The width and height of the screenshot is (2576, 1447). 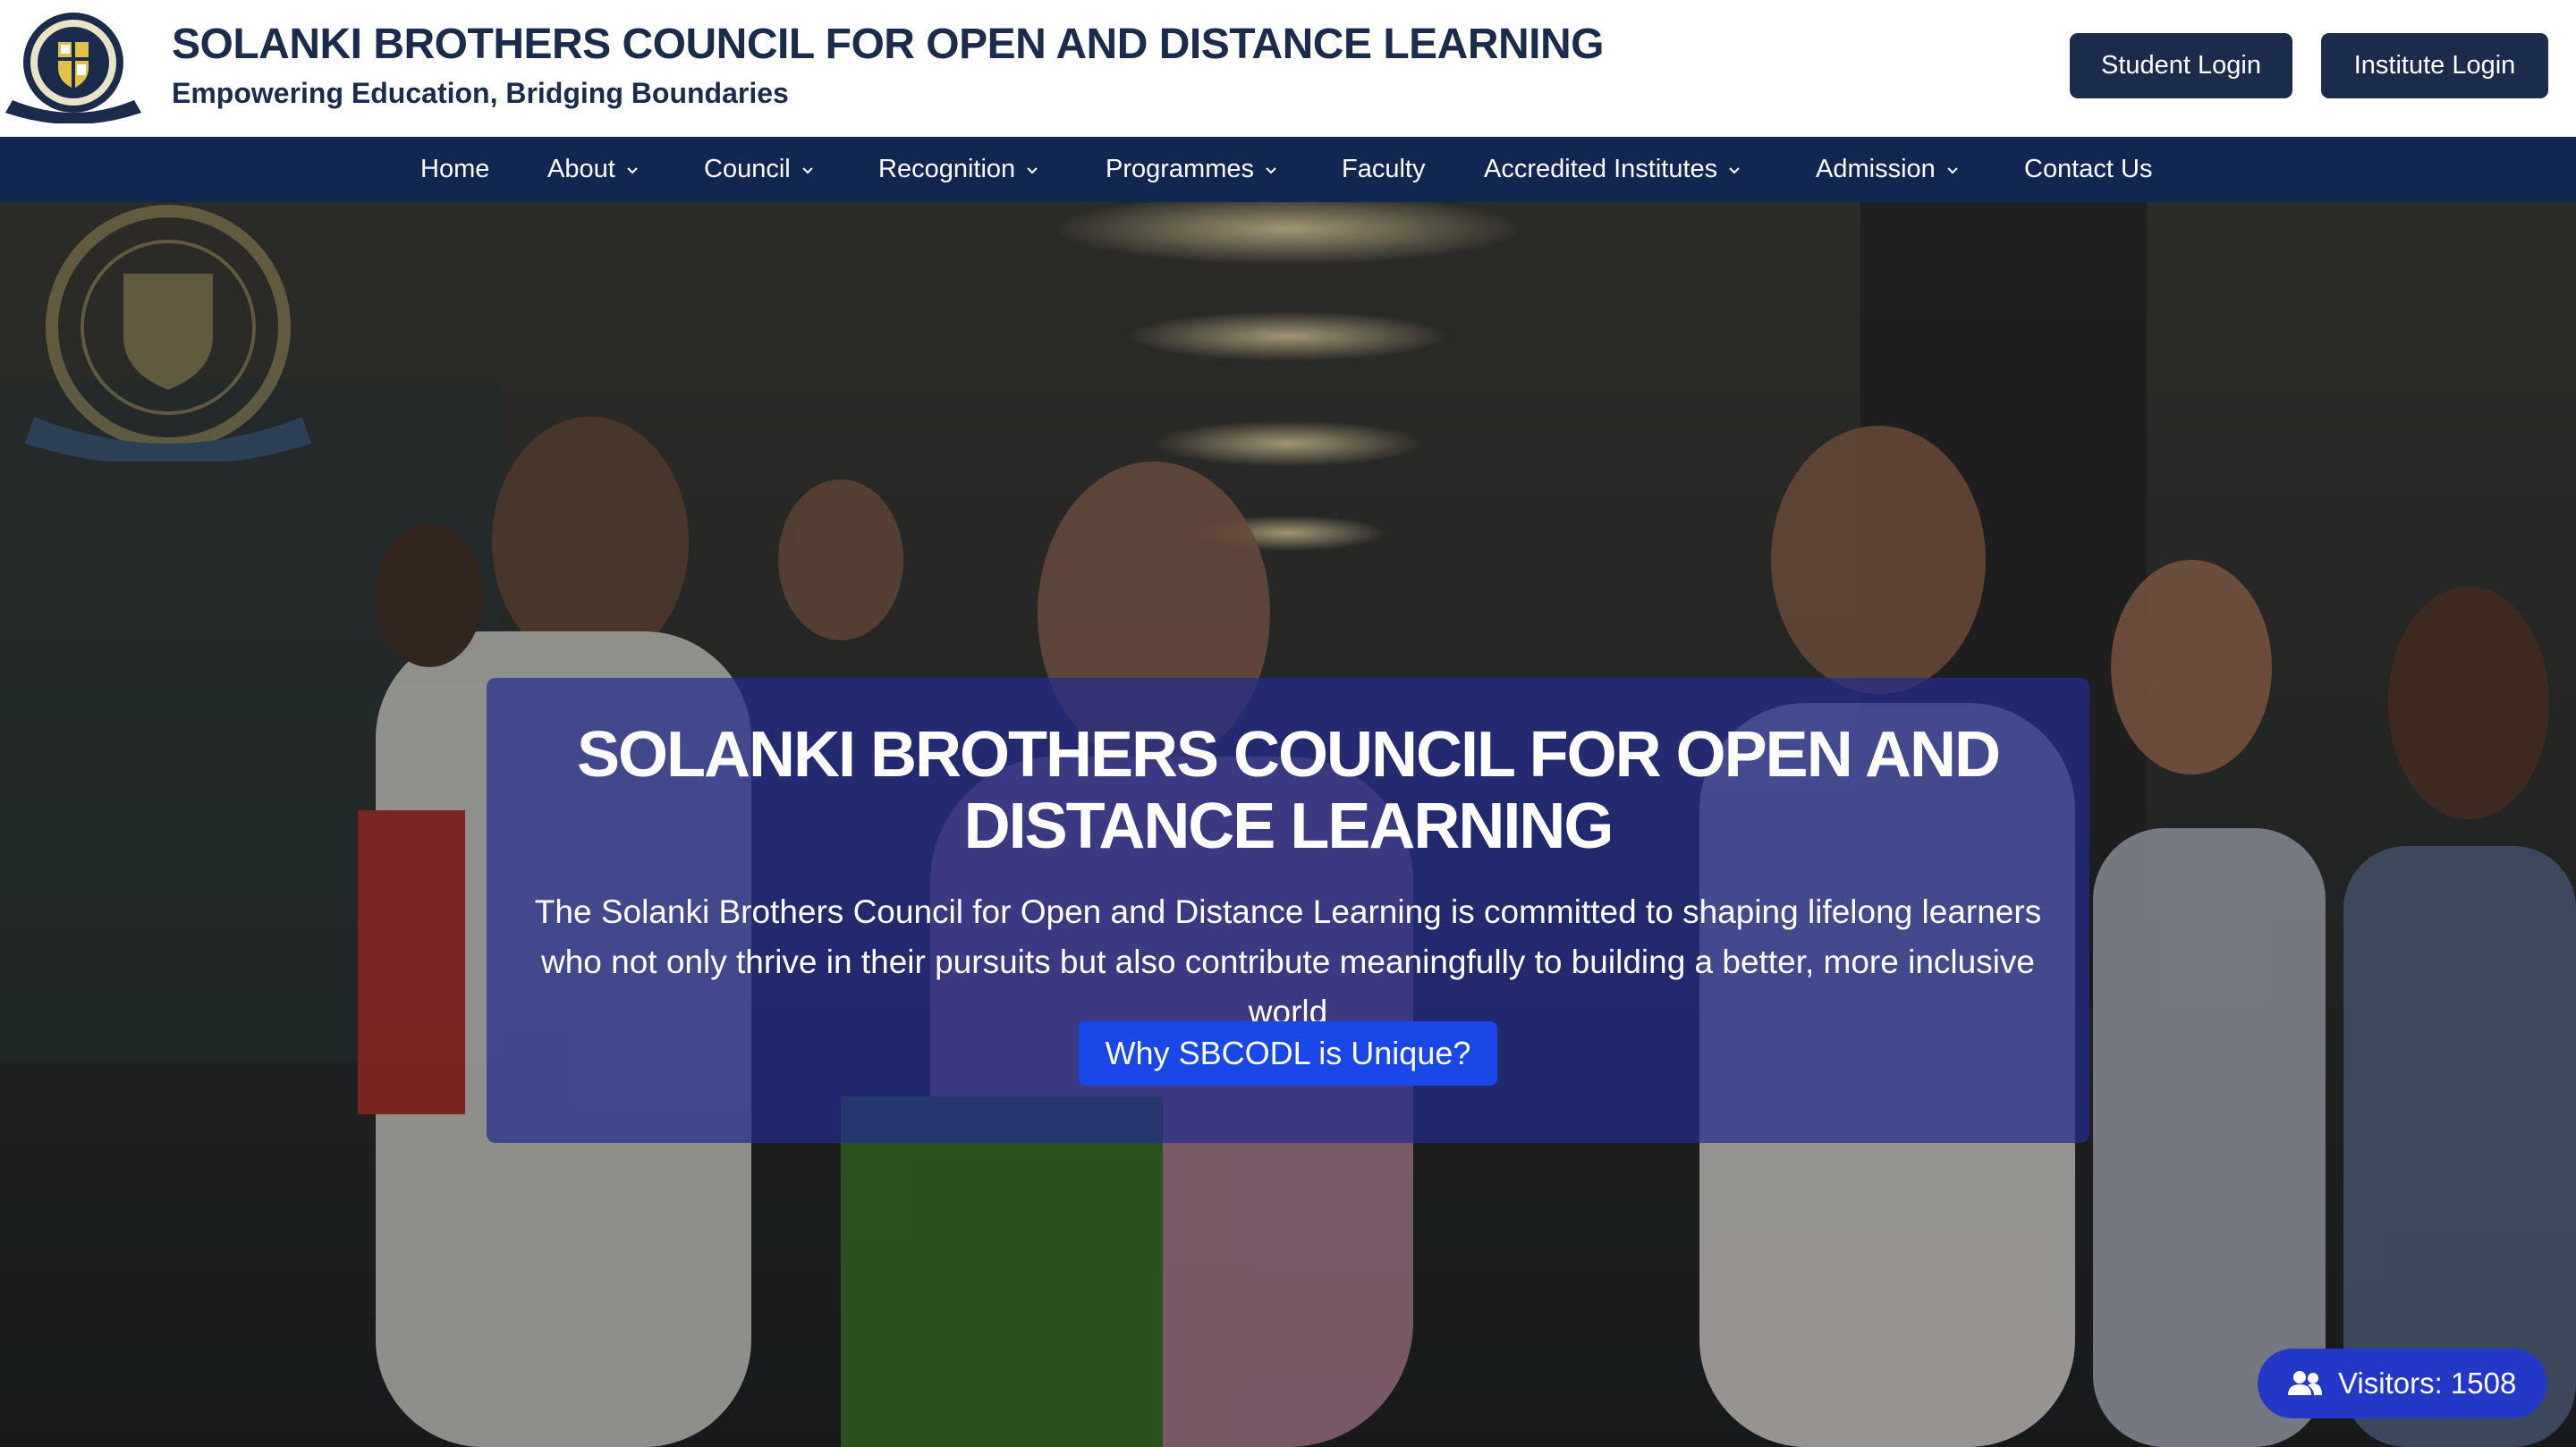 What do you see at coordinates (2305, 1383) in the screenshot?
I see `users-icon` at bounding box center [2305, 1383].